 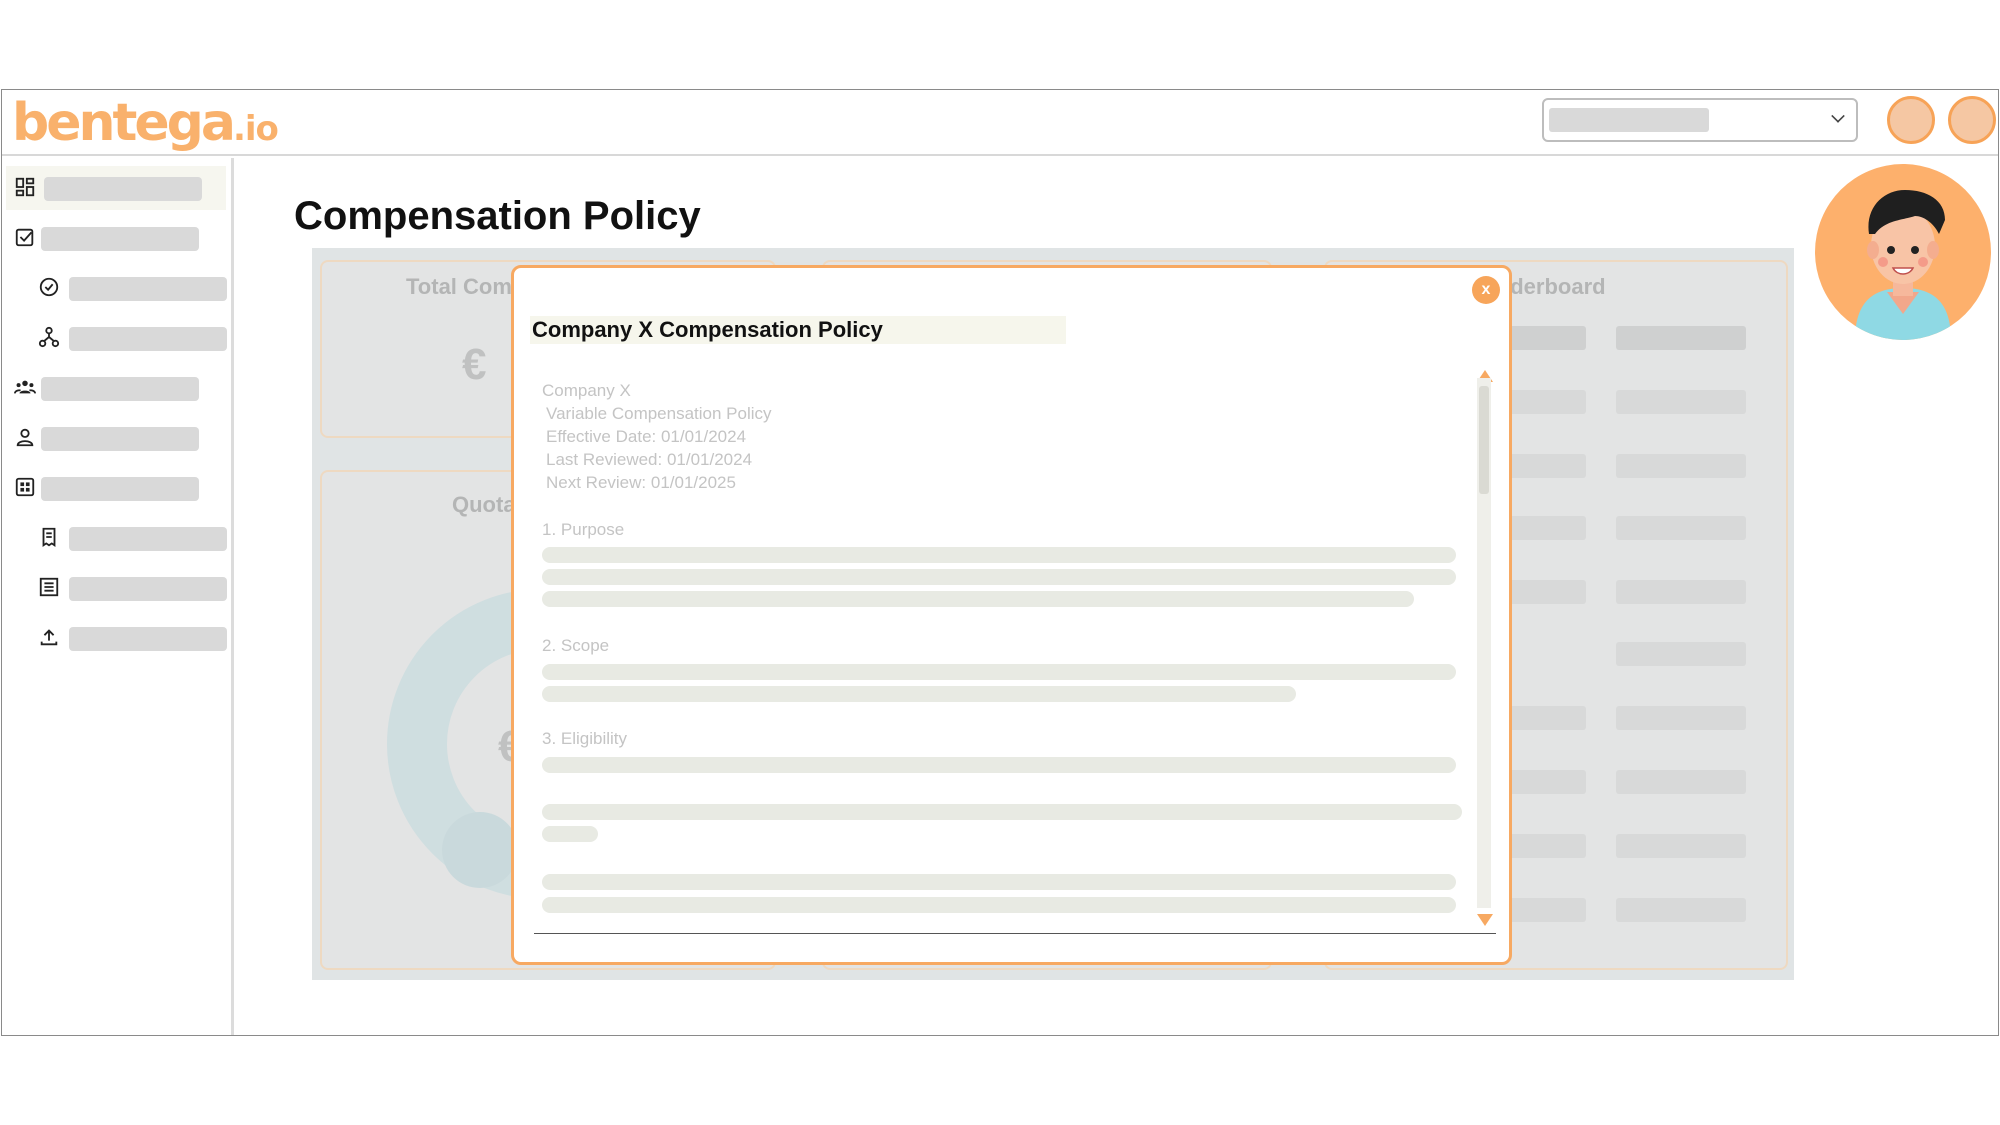 I want to click on scroll-down-arrow, so click(x=1485, y=920).